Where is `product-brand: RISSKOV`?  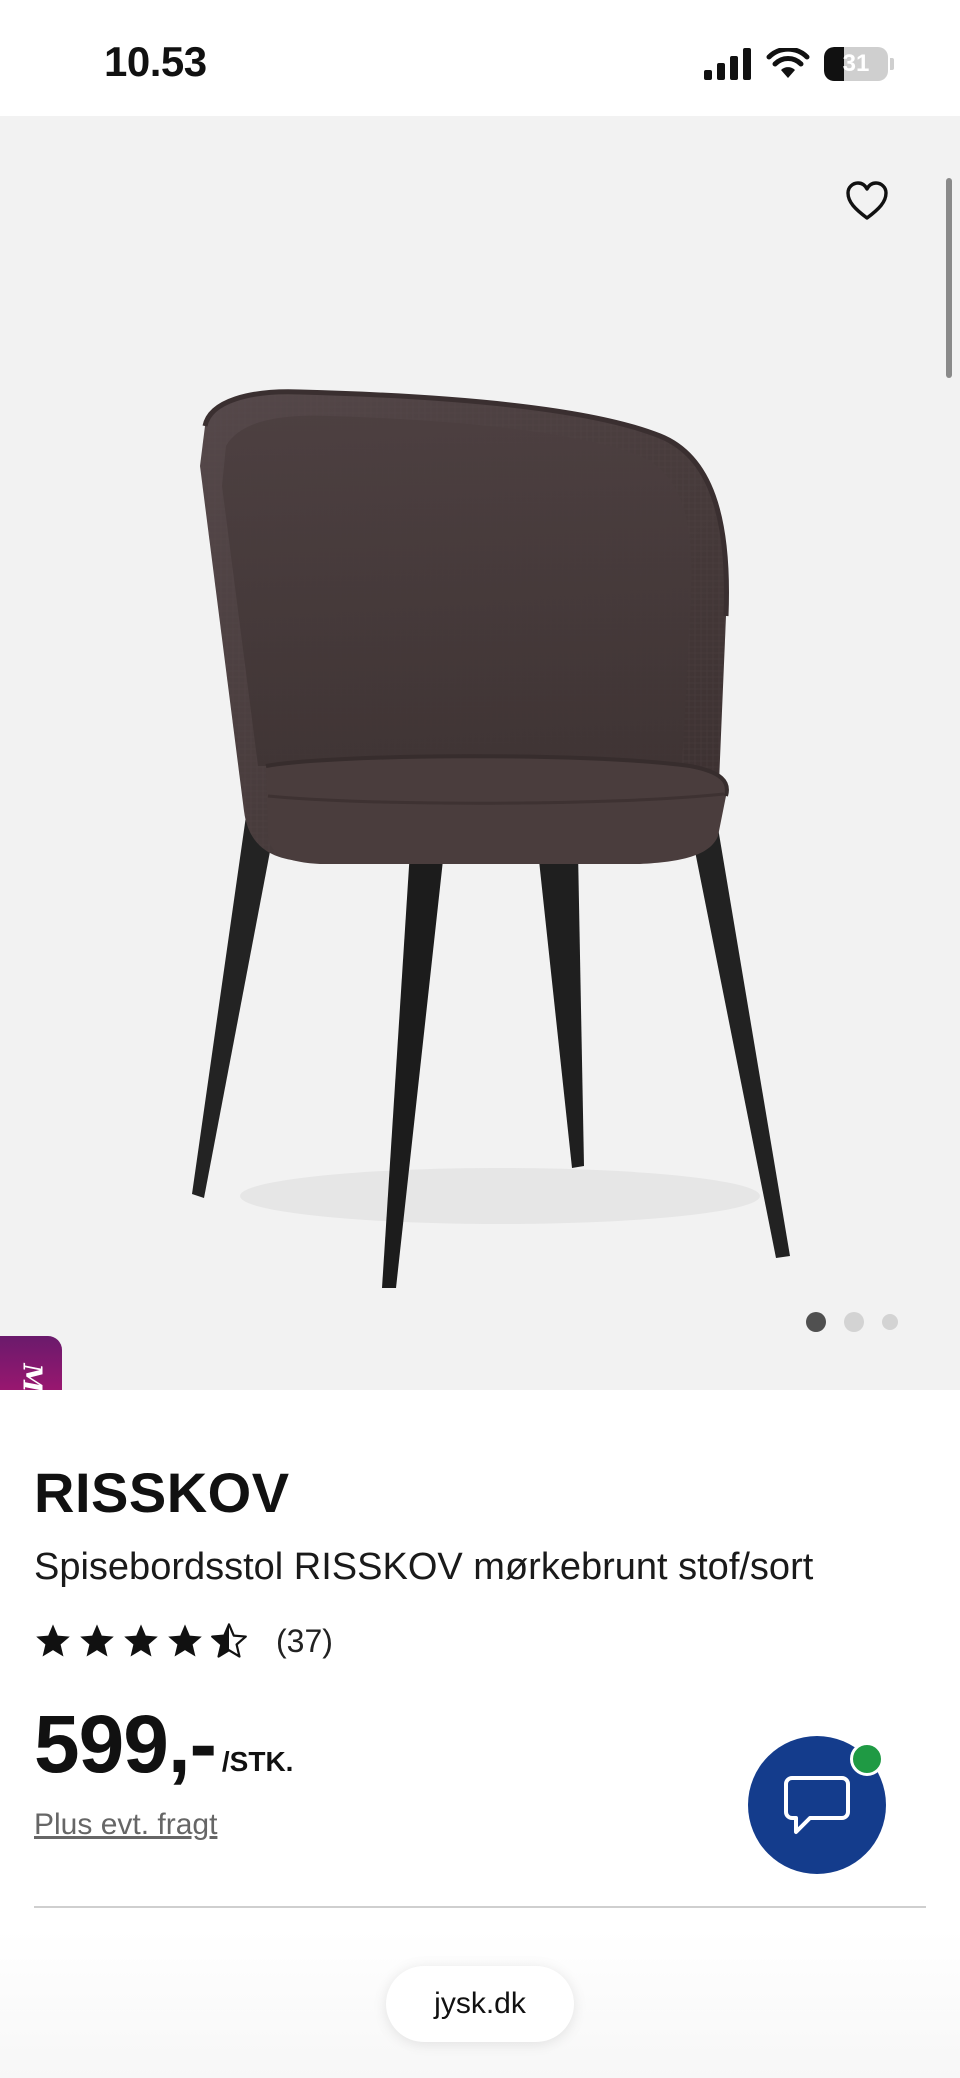
product-brand: RISSKOV is located at coordinates (162, 1492).